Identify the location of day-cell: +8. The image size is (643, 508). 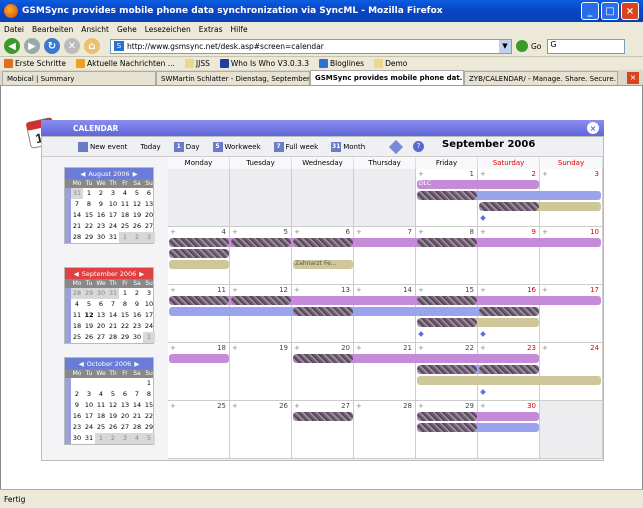
(447, 256).